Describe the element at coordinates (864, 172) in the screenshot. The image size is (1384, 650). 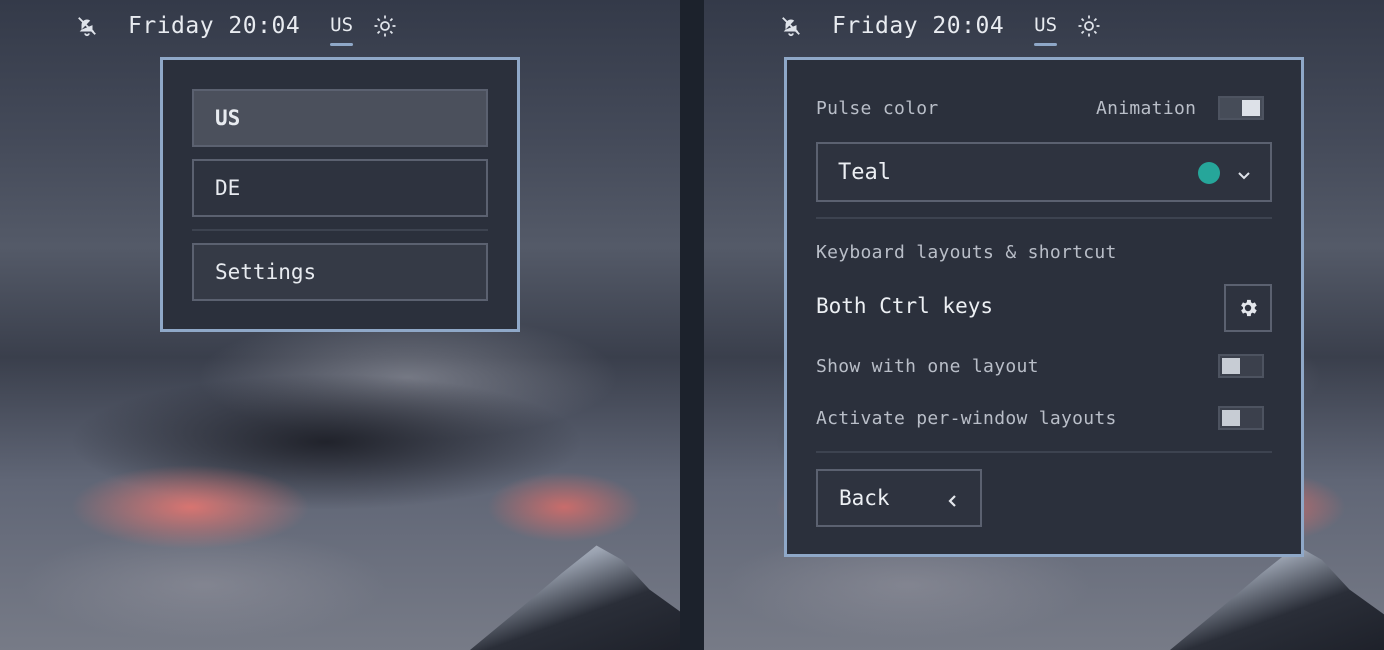
I see `pulse-color-value: Teal` at that location.